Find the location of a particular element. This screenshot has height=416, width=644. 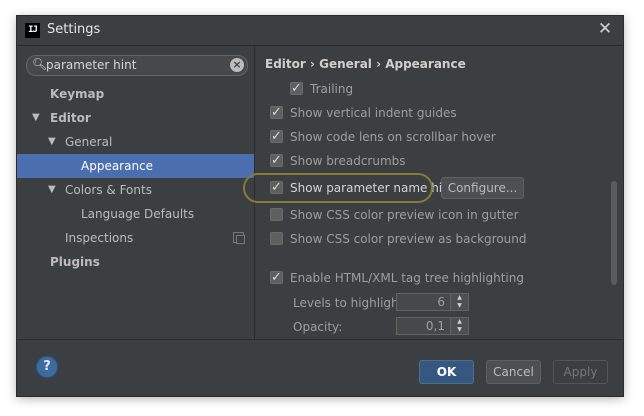

sidebar-item-label: Language Defaults is located at coordinates (138, 214).